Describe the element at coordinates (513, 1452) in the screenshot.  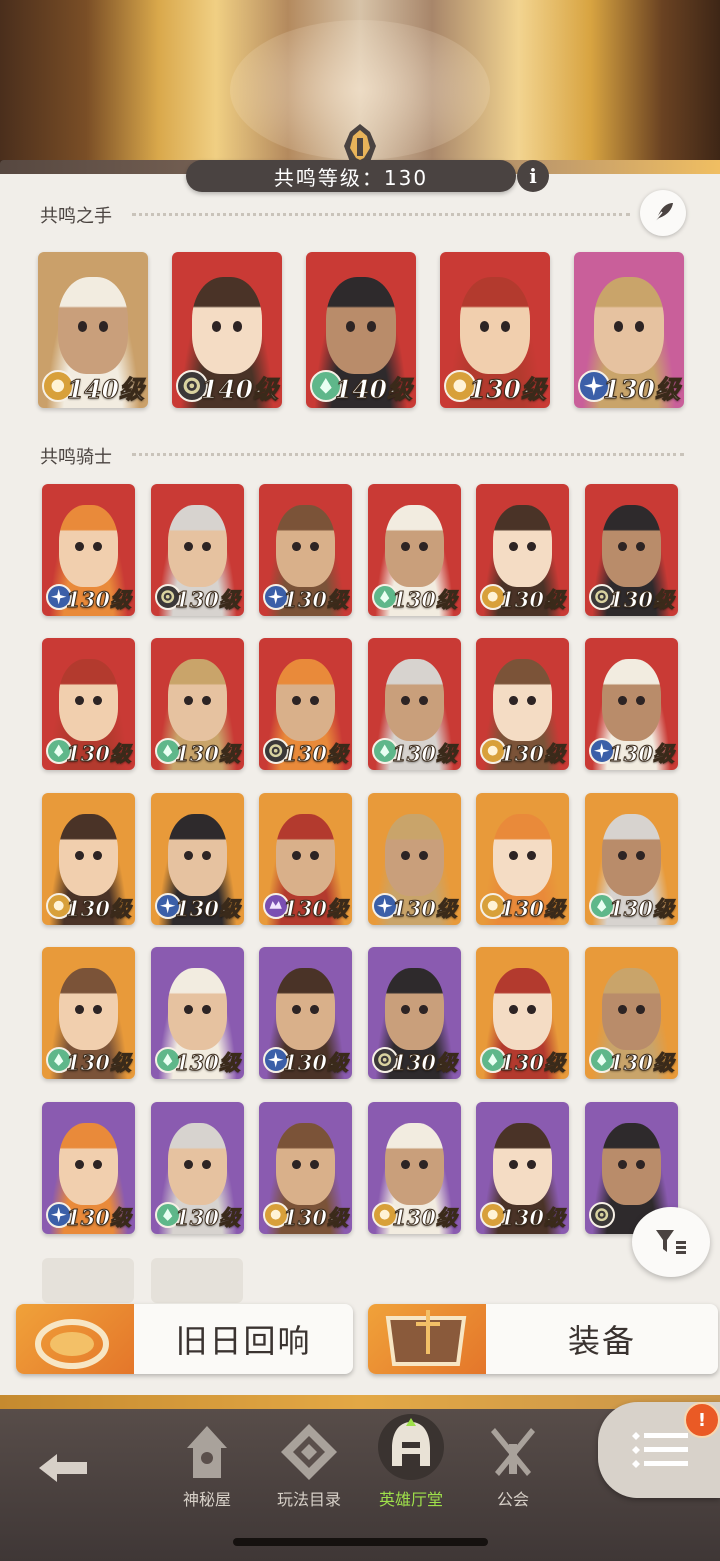
I see `swords-icon` at that location.